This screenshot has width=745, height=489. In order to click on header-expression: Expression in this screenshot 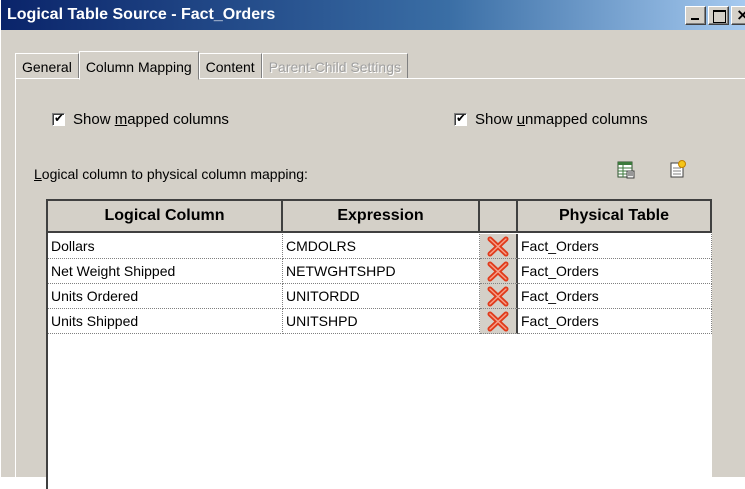, I will do `click(381, 217)`.